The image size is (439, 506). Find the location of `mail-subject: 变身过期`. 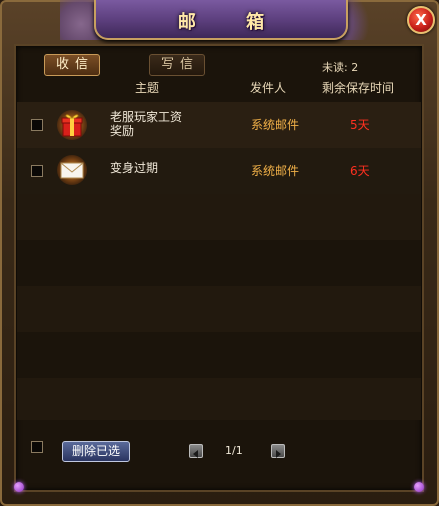

mail-subject: 变身过期 is located at coordinates (134, 168).